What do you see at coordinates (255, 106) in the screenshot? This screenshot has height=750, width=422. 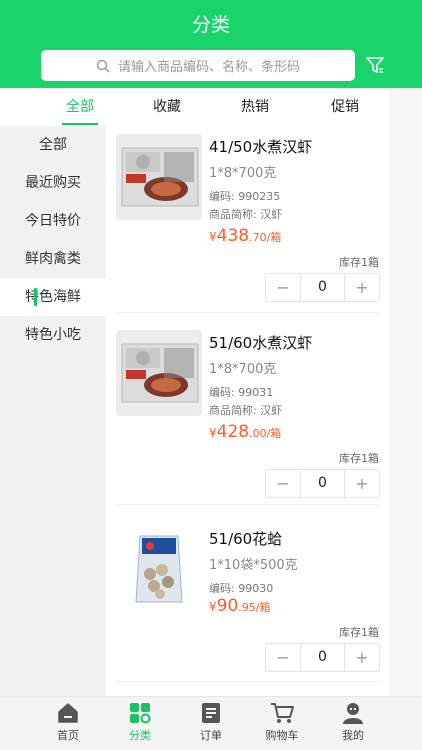 I see `tab-hot-sale: 热销` at bounding box center [255, 106].